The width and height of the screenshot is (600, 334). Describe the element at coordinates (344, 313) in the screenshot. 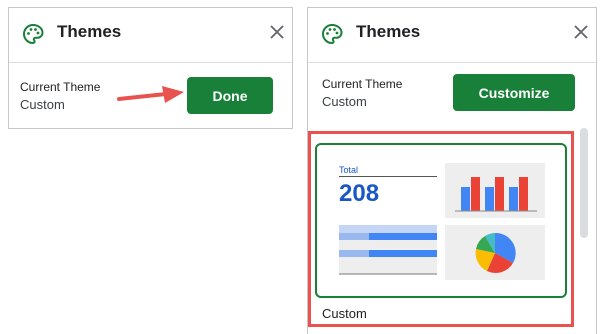

I see `theme-card-label: Custom` at that location.